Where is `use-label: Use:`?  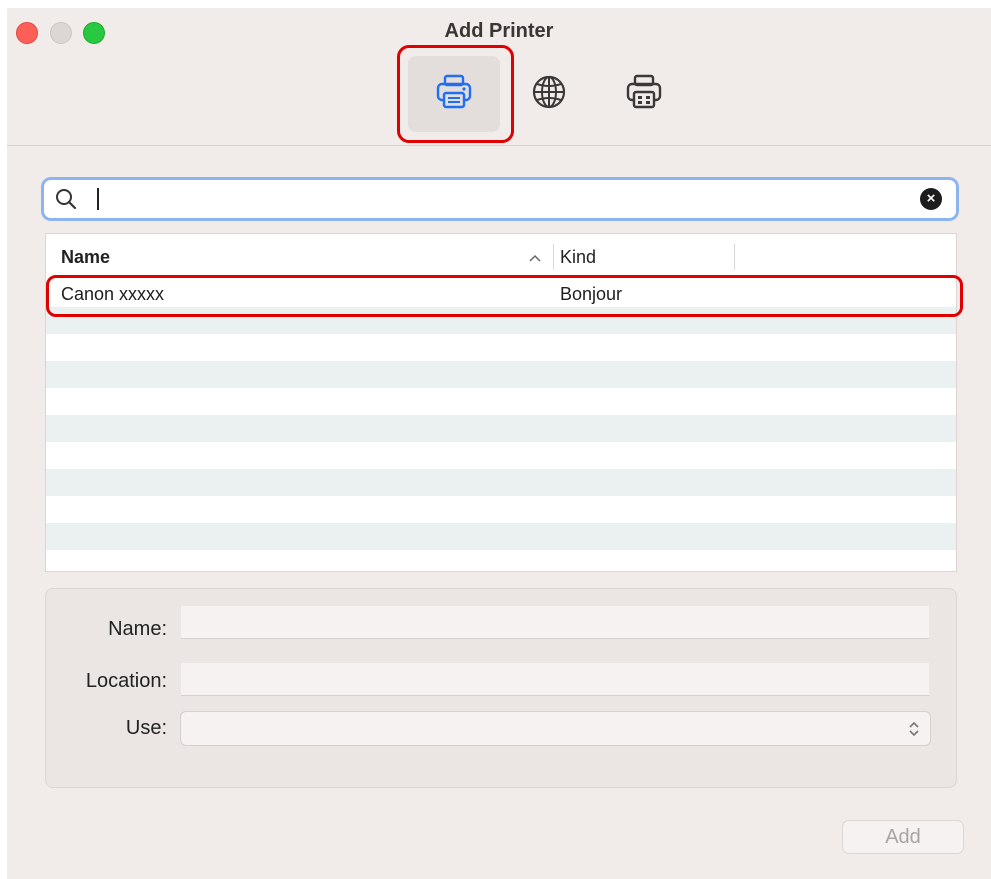
use-label: Use: is located at coordinates (146, 728).